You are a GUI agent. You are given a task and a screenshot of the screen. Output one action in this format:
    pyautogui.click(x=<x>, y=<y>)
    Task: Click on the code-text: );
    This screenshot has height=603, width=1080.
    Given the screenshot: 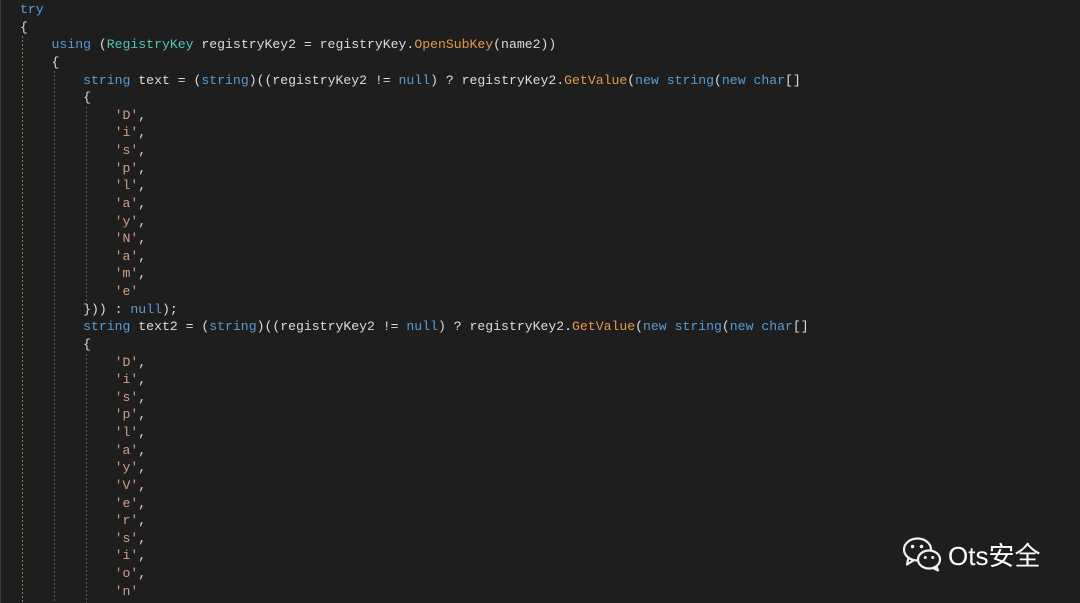 What is the action you would take?
    pyautogui.click(x=169, y=309)
    